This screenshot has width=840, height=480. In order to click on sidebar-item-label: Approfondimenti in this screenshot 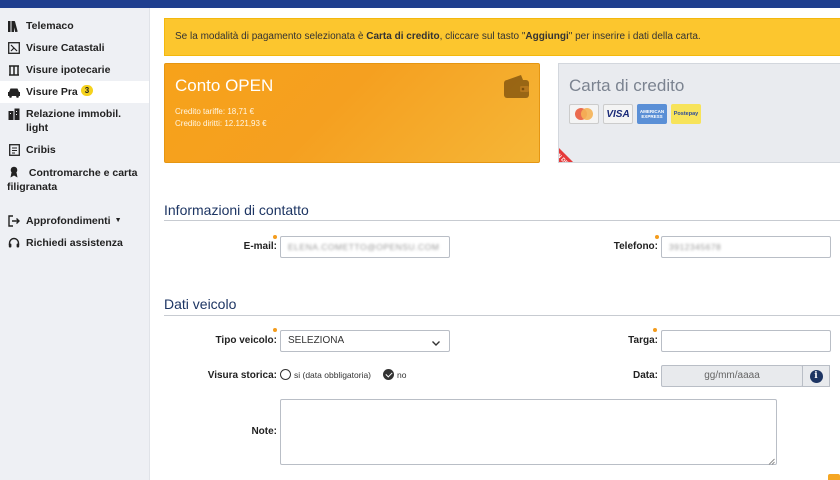, I will do `click(68, 221)`.